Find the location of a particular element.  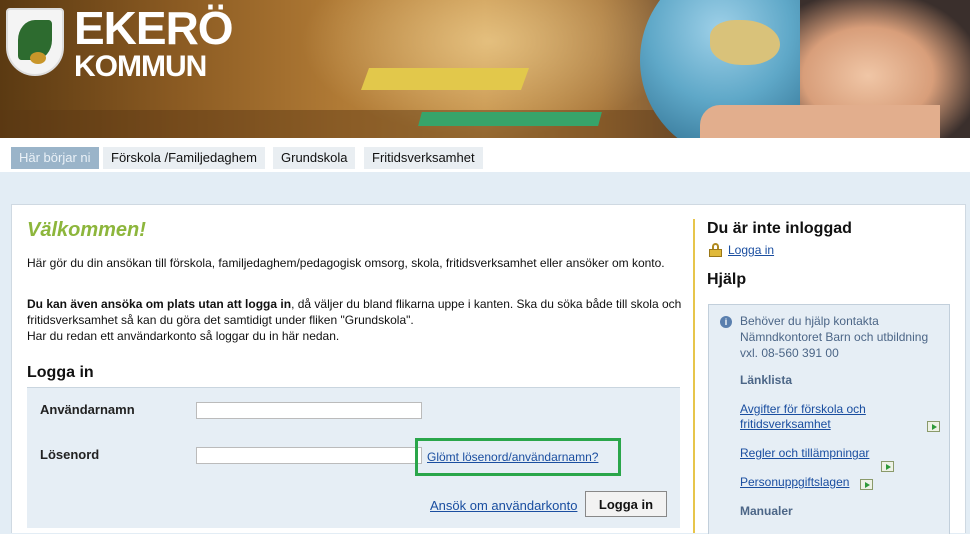

welcome-heading: Välkommen! is located at coordinates (86, 230).